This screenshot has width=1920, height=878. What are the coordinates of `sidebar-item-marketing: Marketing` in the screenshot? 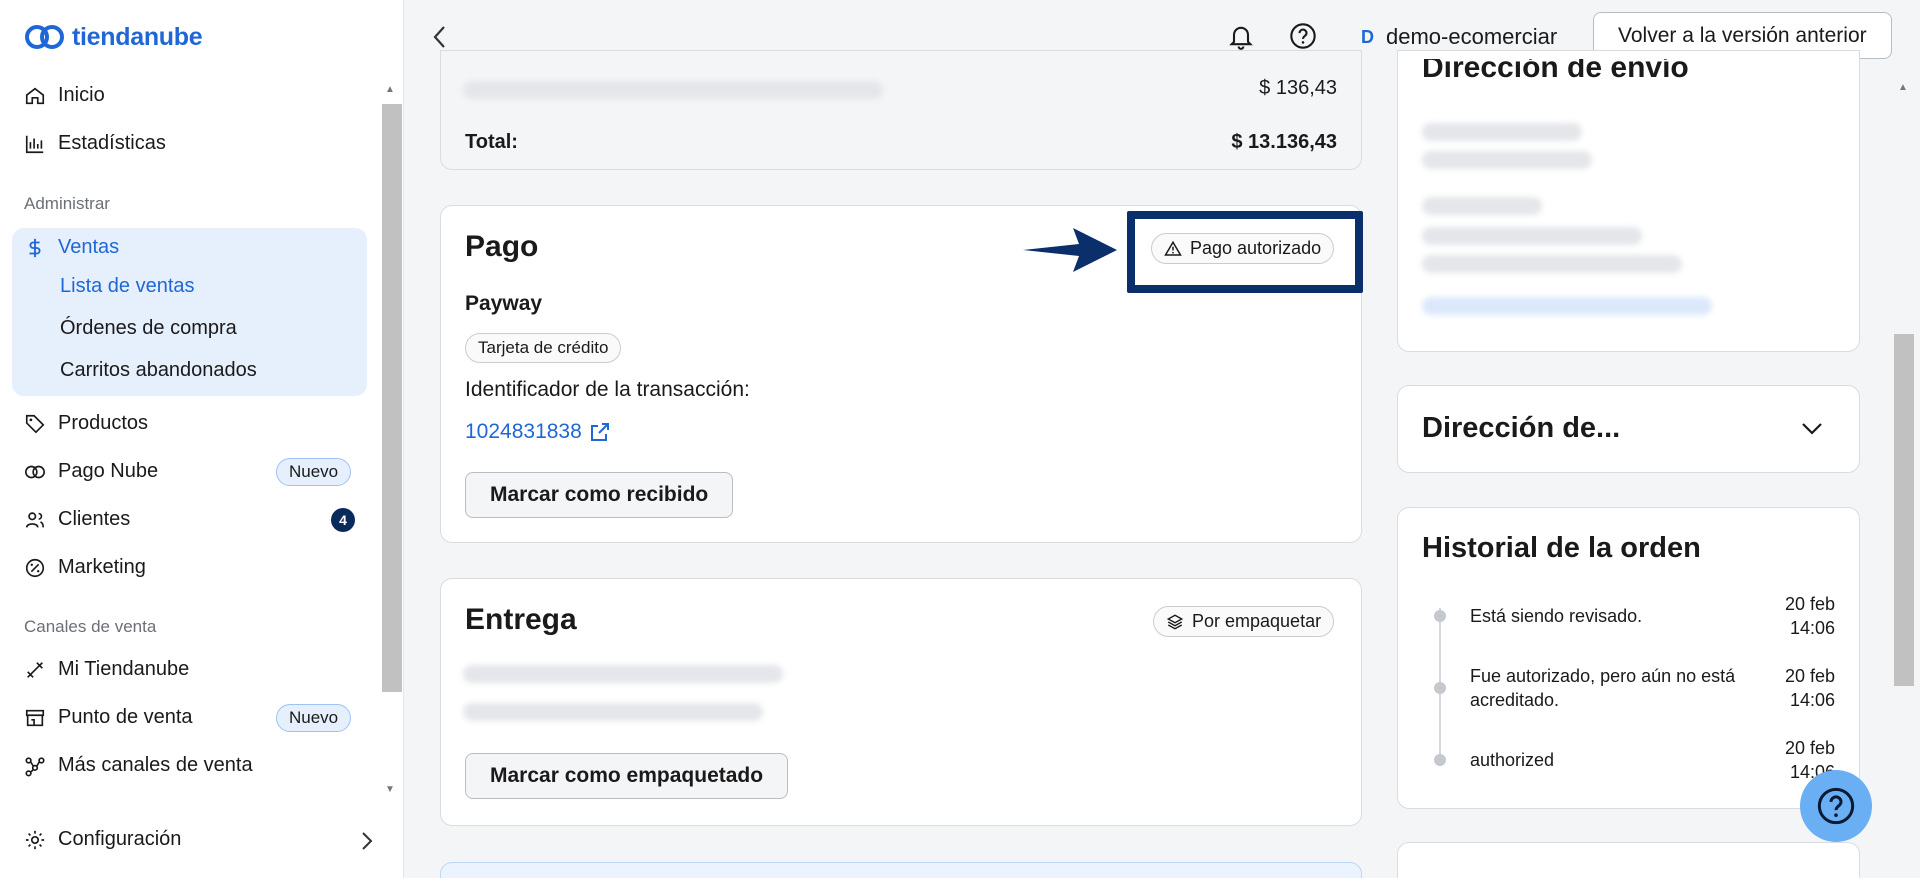 It's located at (85, 567).